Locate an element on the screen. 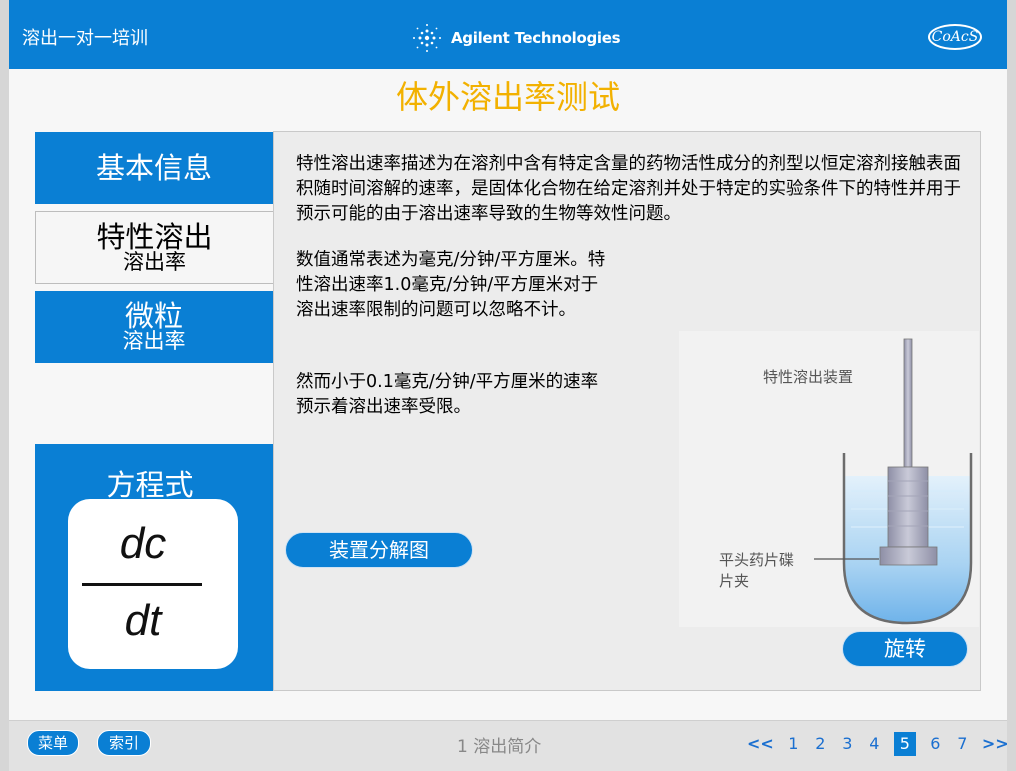  tab-basic-info: 基本信息 is located at coordinates (154, 168).